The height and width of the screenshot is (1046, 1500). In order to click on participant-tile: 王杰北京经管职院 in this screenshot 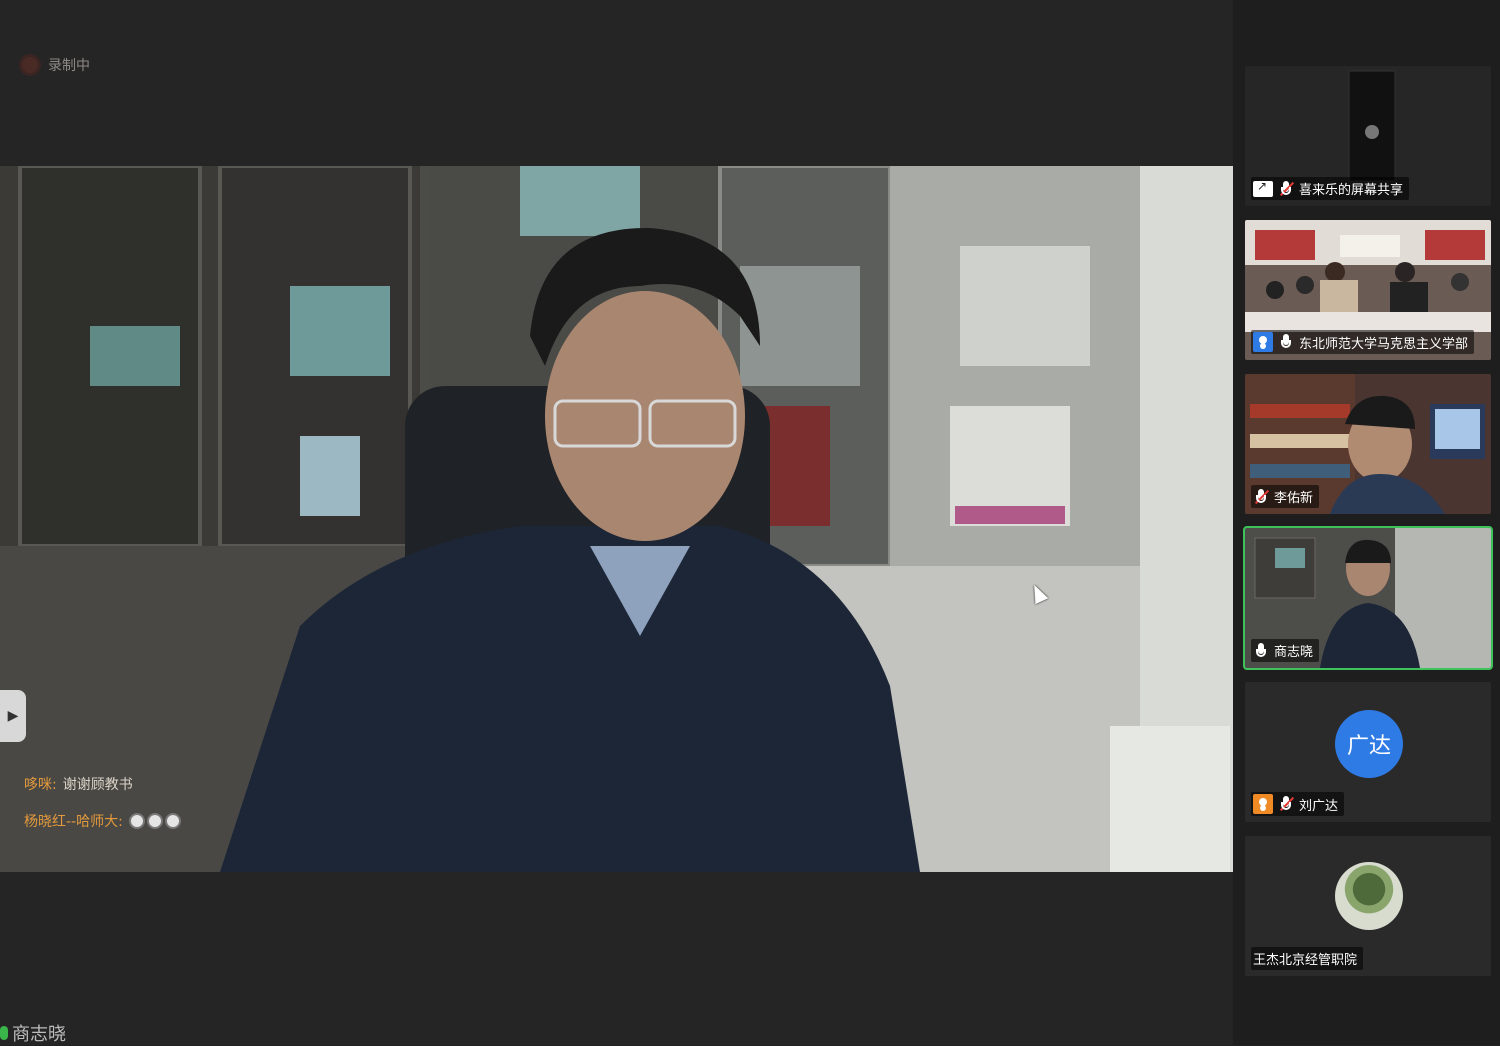, I will do `click(1368, 906)`.